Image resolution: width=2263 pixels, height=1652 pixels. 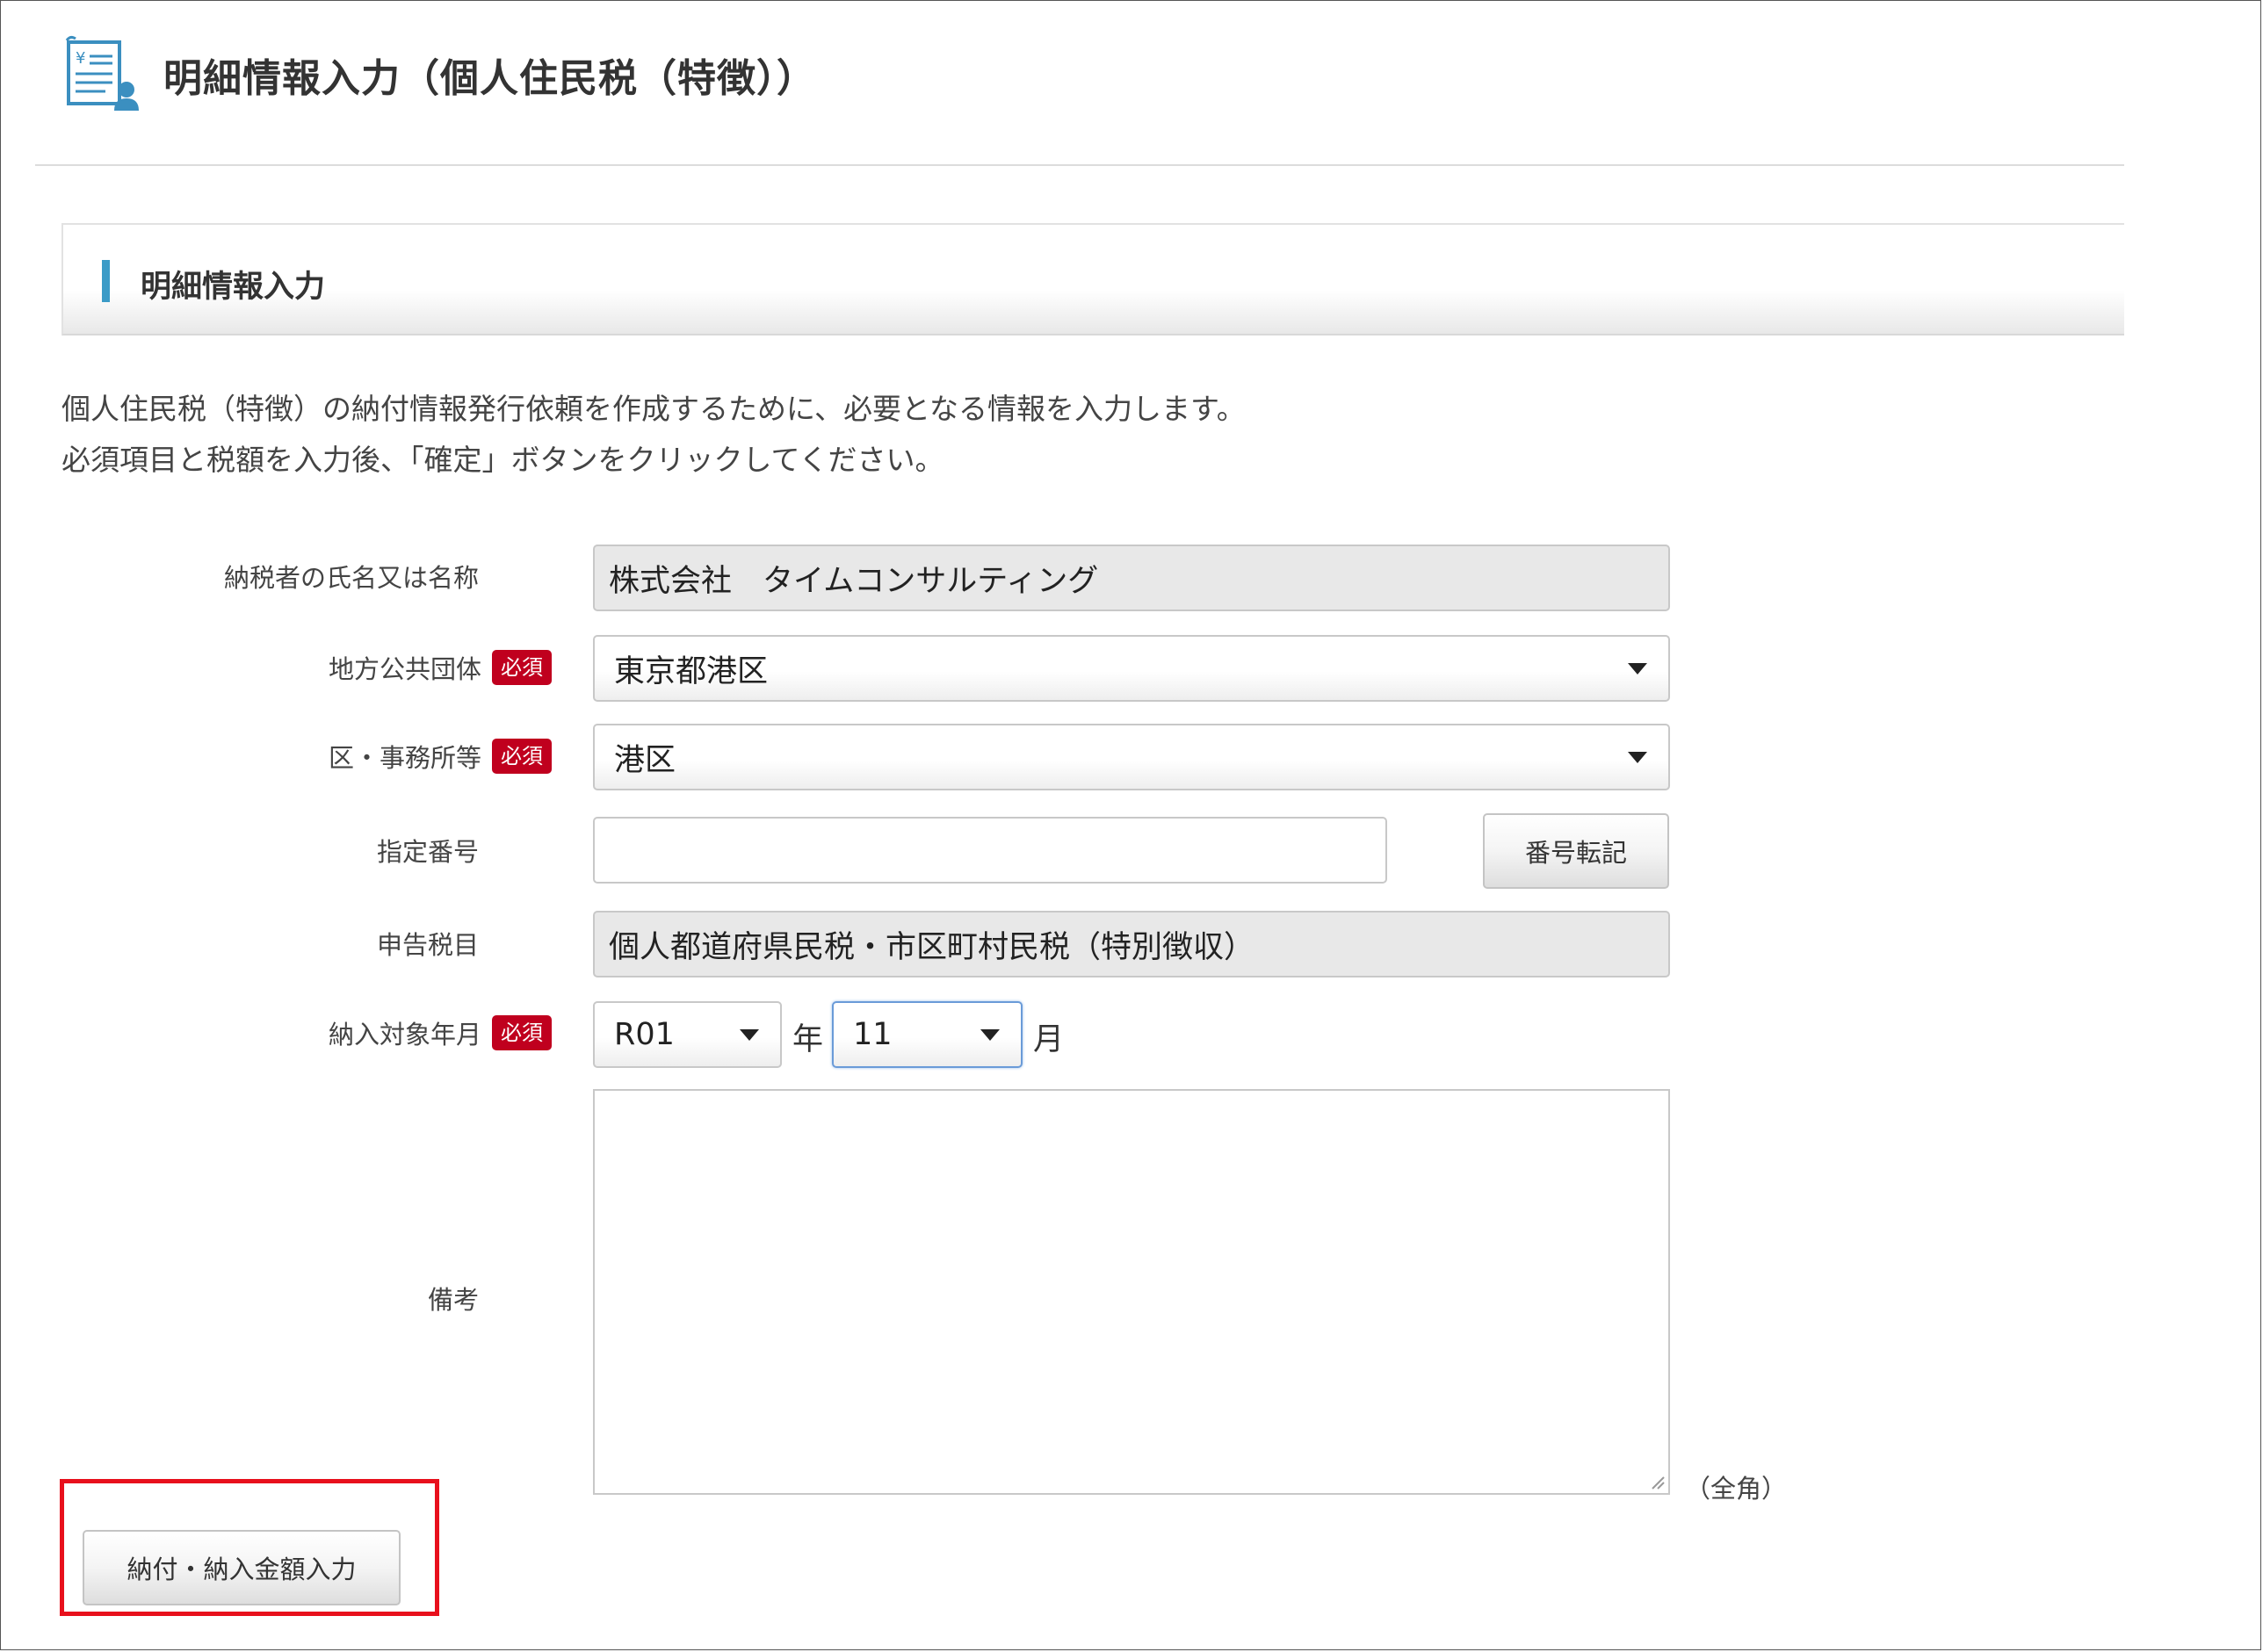 I want to click on remarks-label-text: 備考, so click(x=453, y=1300).